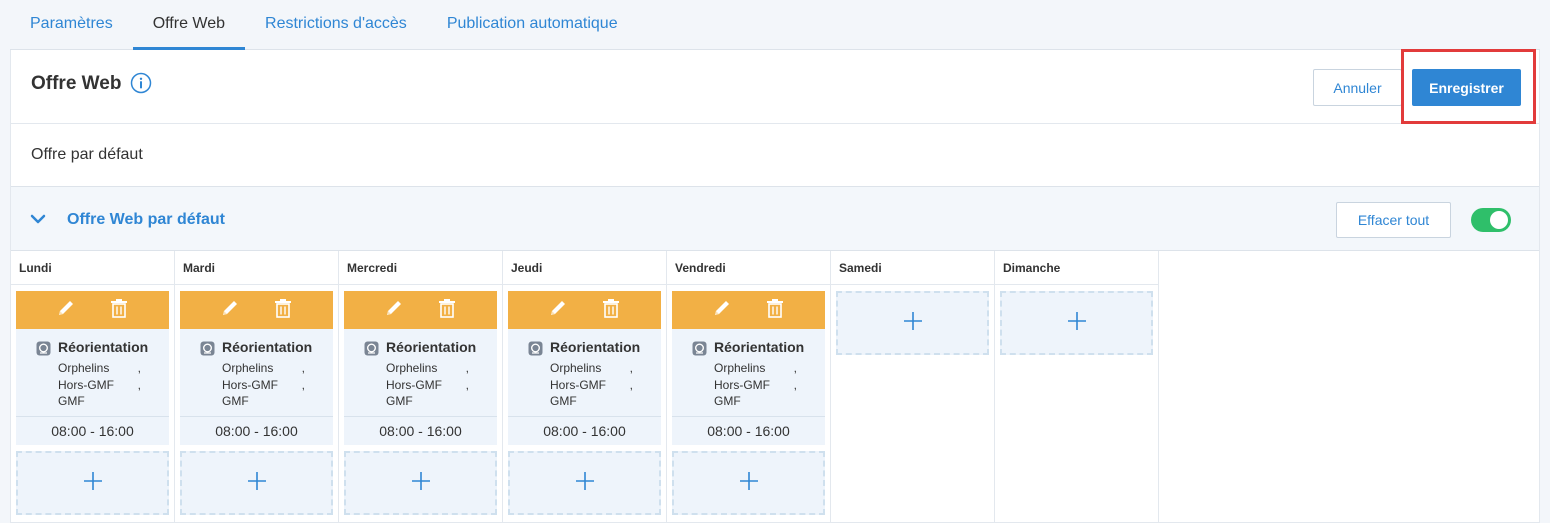 The width and height of the screenshot is (1550, 523). I want to click on offer-enabled-toggle, so click(1491, 220).